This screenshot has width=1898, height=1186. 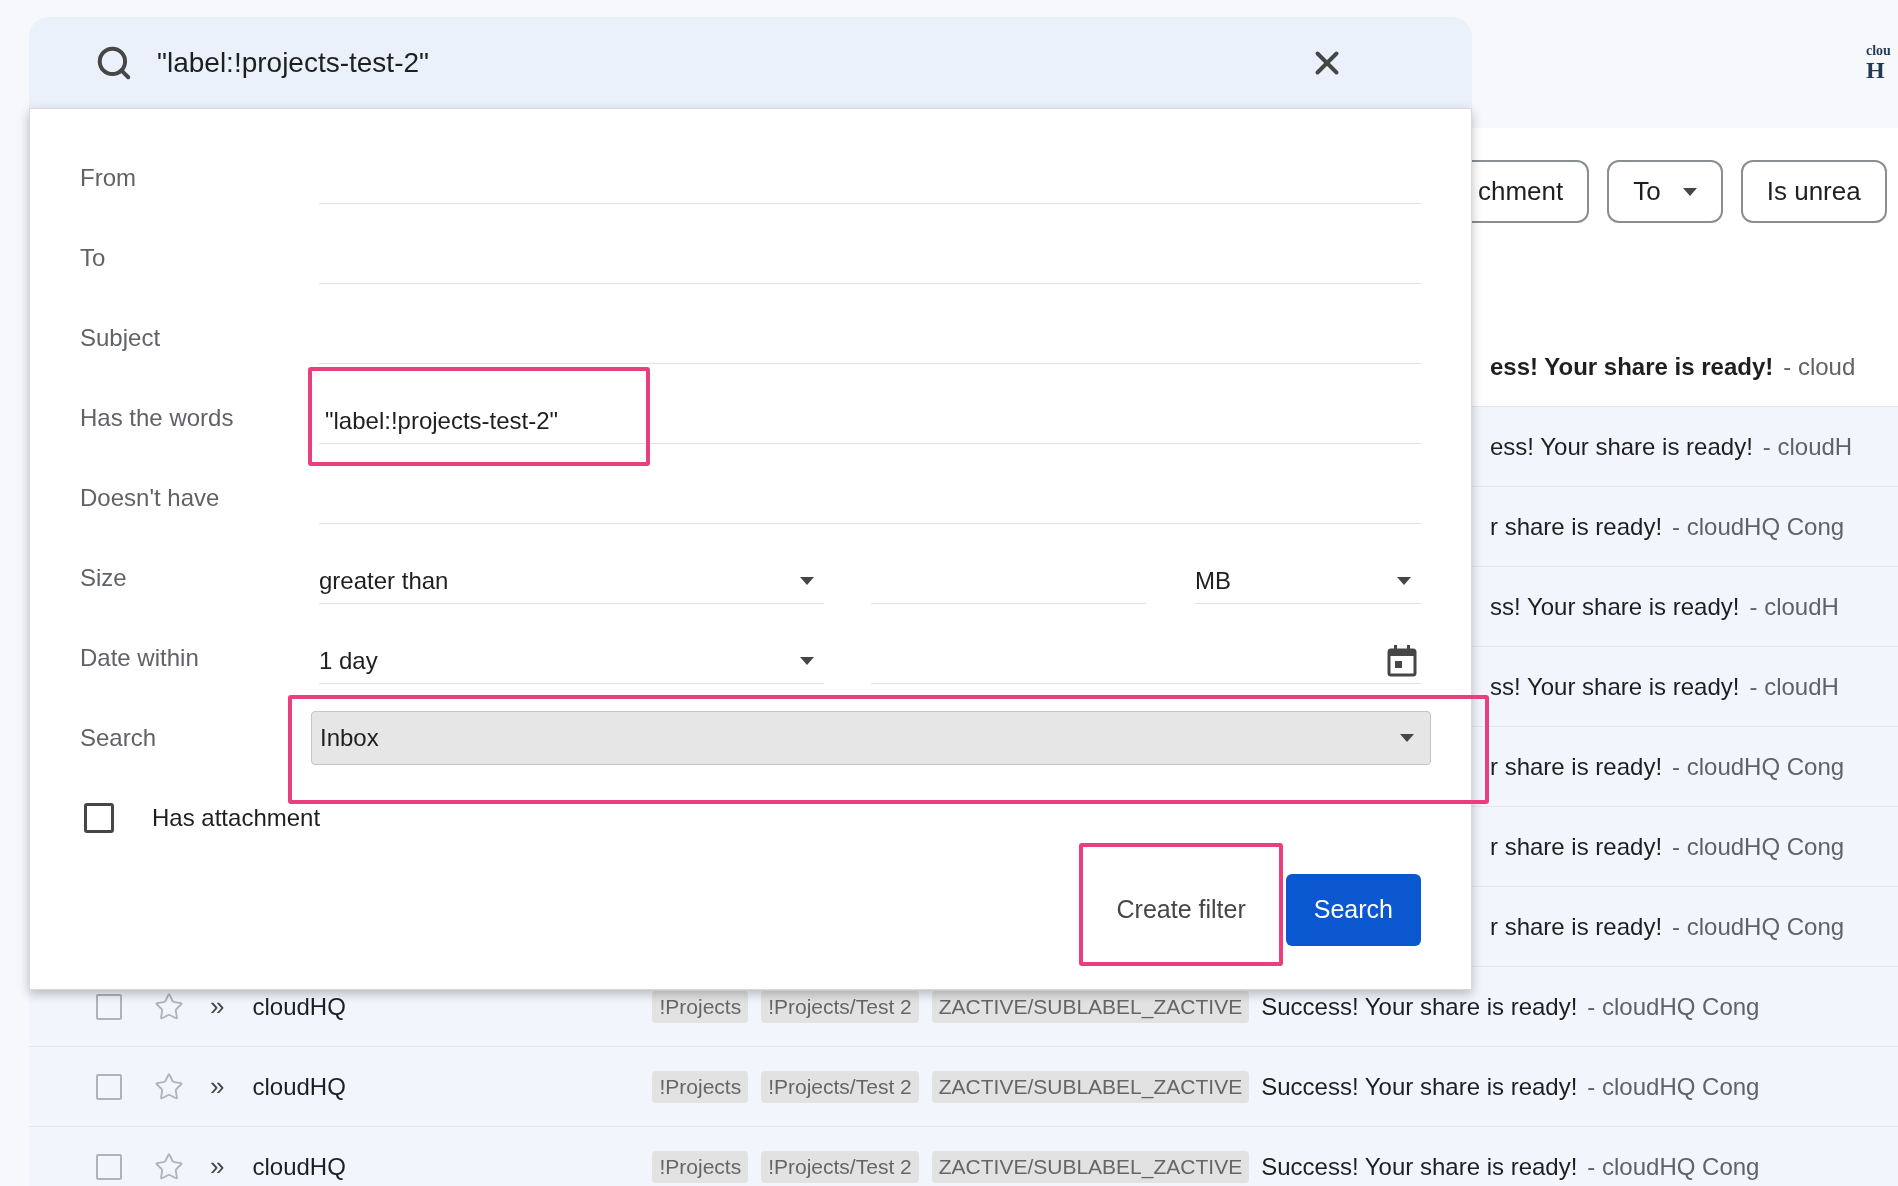 What do you see at coordinates (1876, 70) in the screenshot?
I see `logo-text: H` at bounding box center [1876, 70].